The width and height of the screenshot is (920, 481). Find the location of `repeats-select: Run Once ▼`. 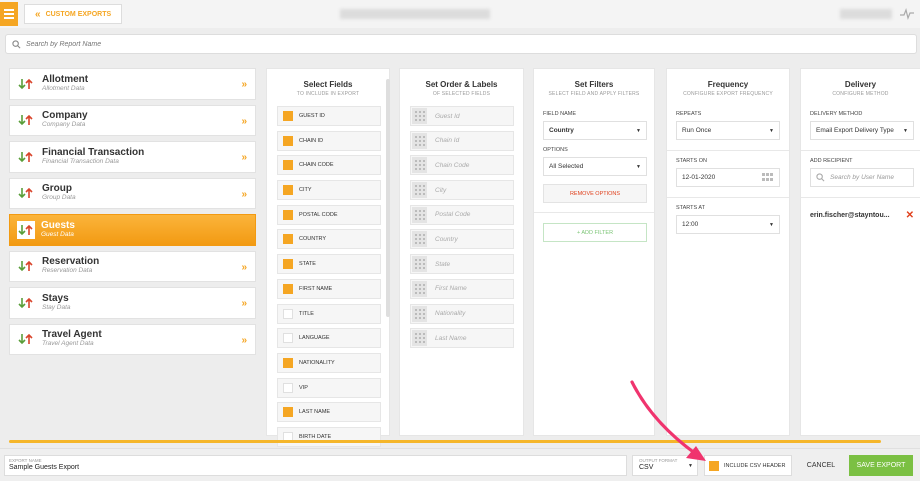

repeats-select: Run Once ▼ is located at coordinates (728, 130).